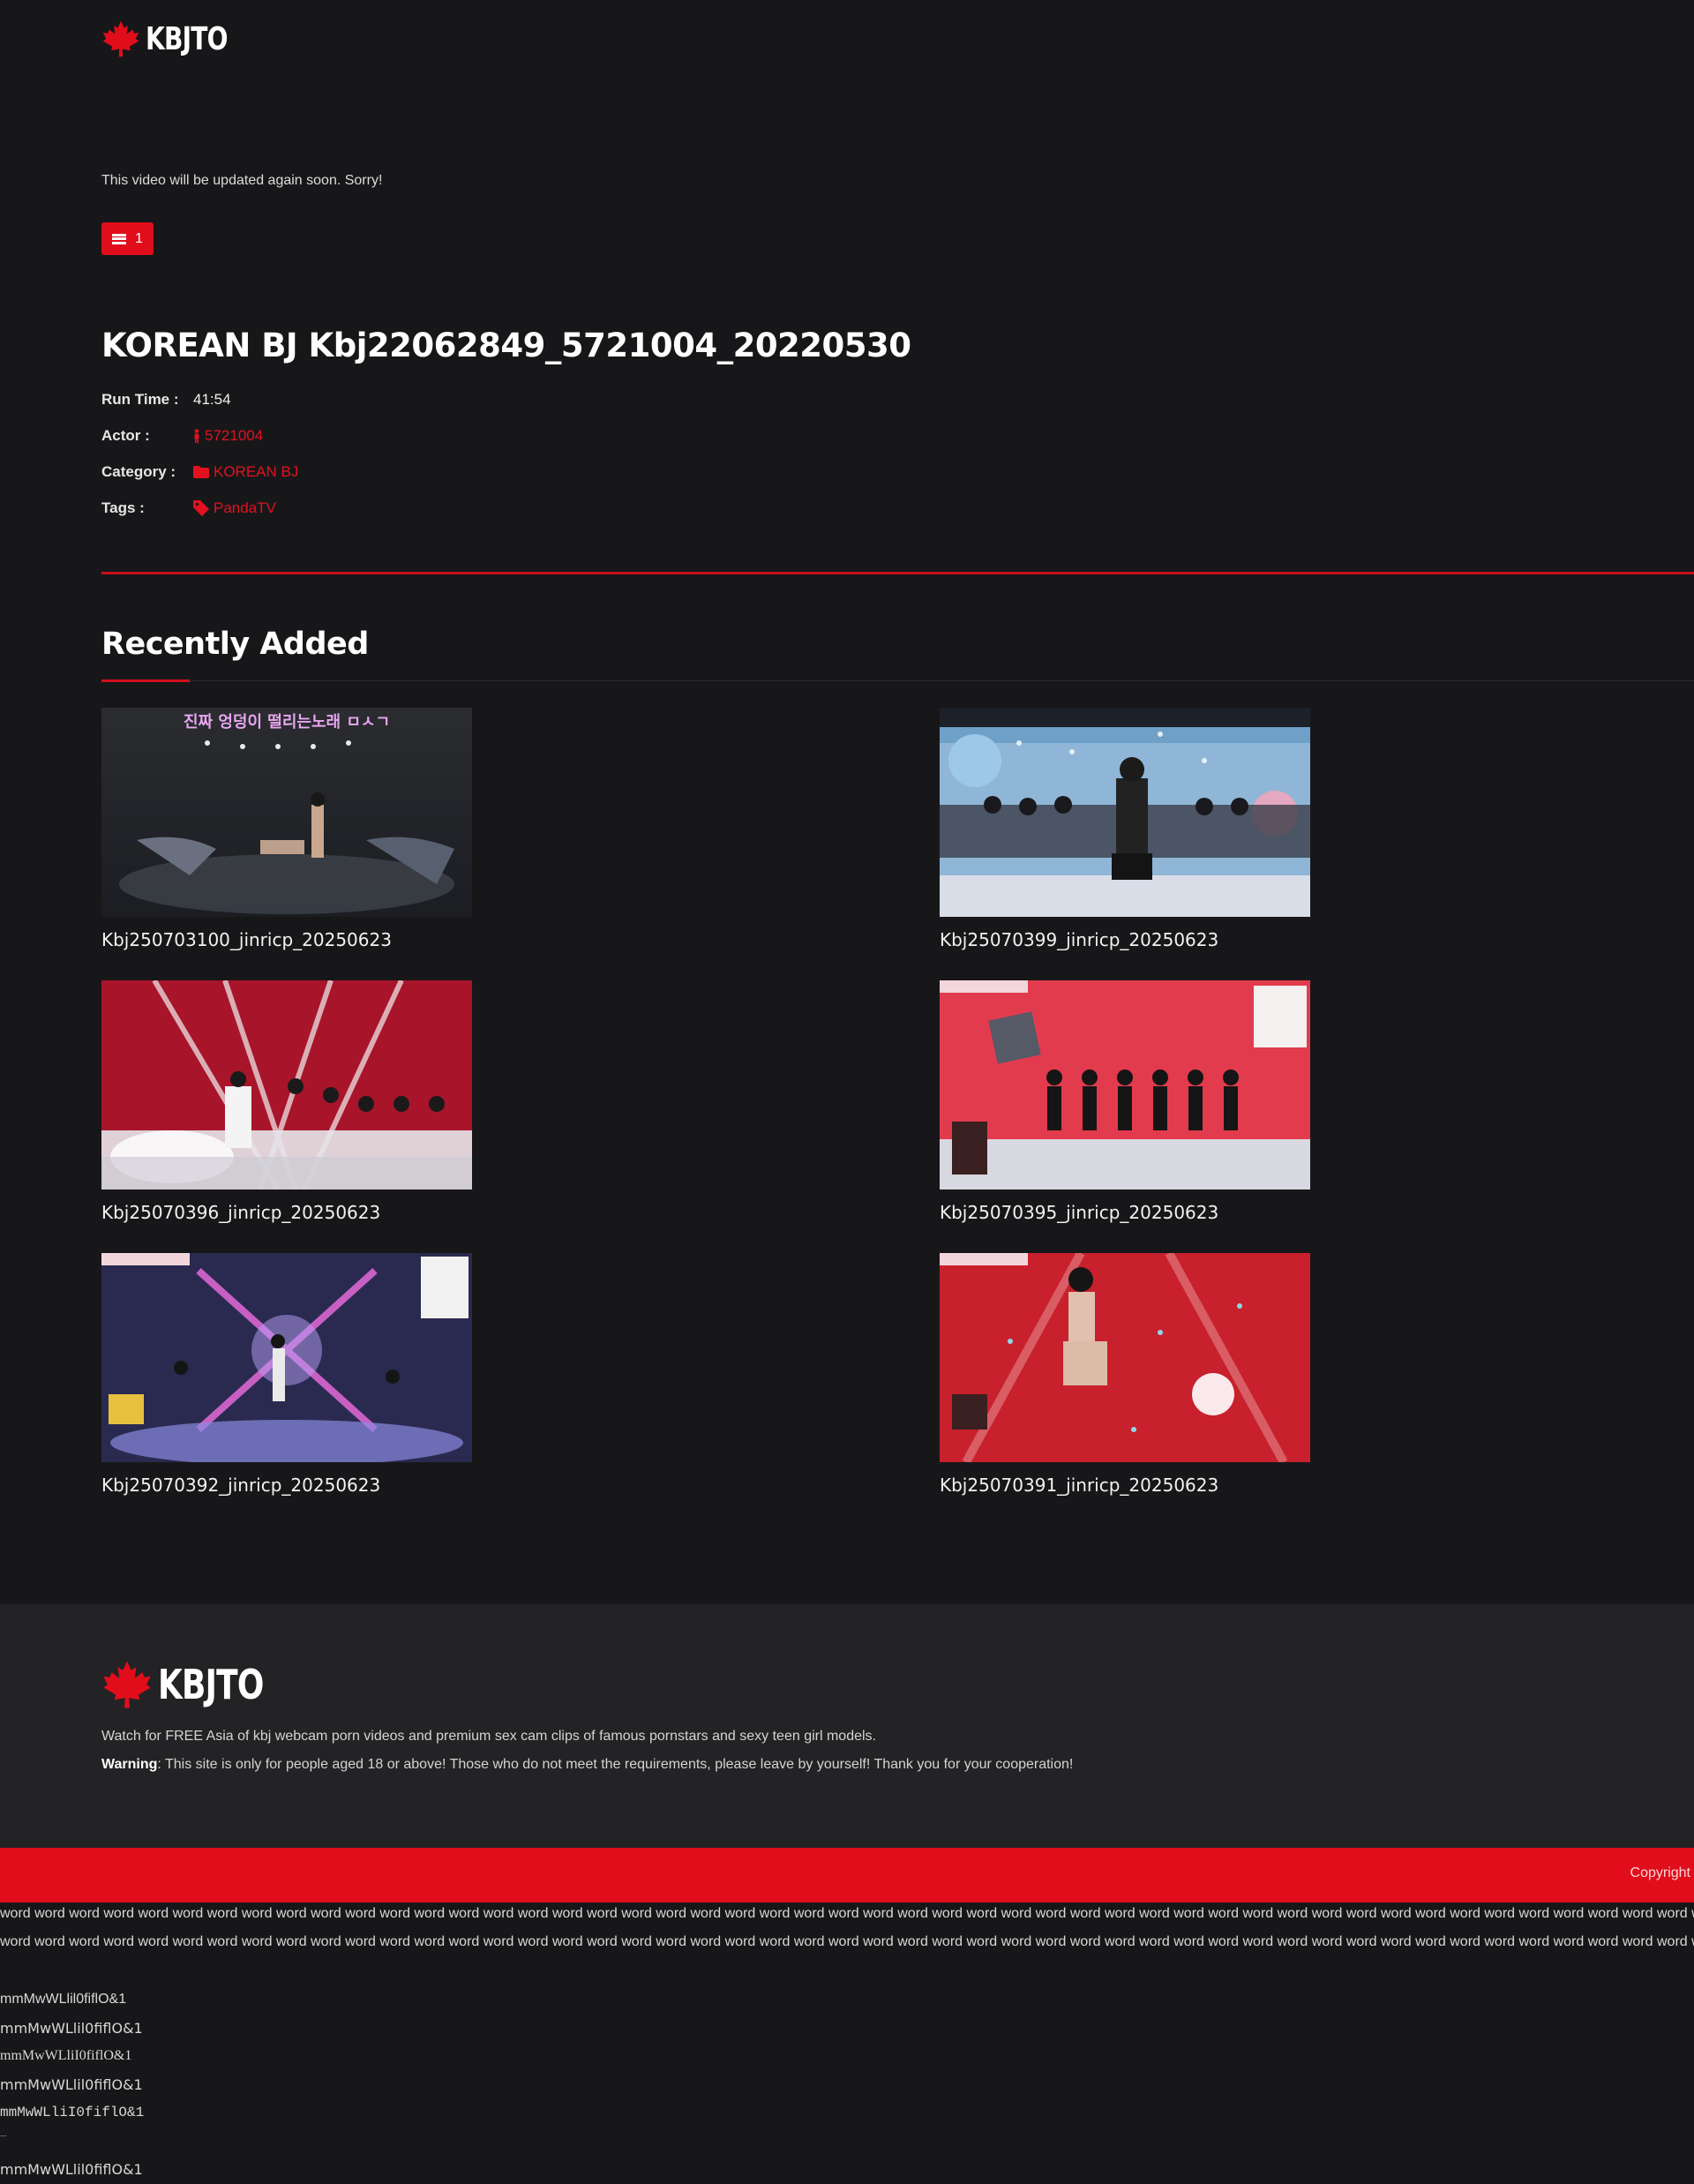  Describe the element at coordinates (898, 573) in the screenshot. I see `divider` at that location.